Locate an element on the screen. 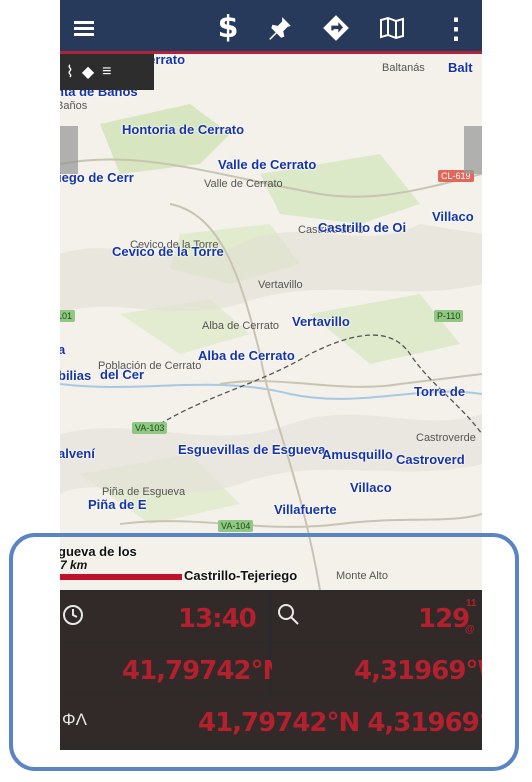 The height and width of the screenshot is (782, 532). top-toolbar: $ ⋮ is located at coordinates (271, 27).